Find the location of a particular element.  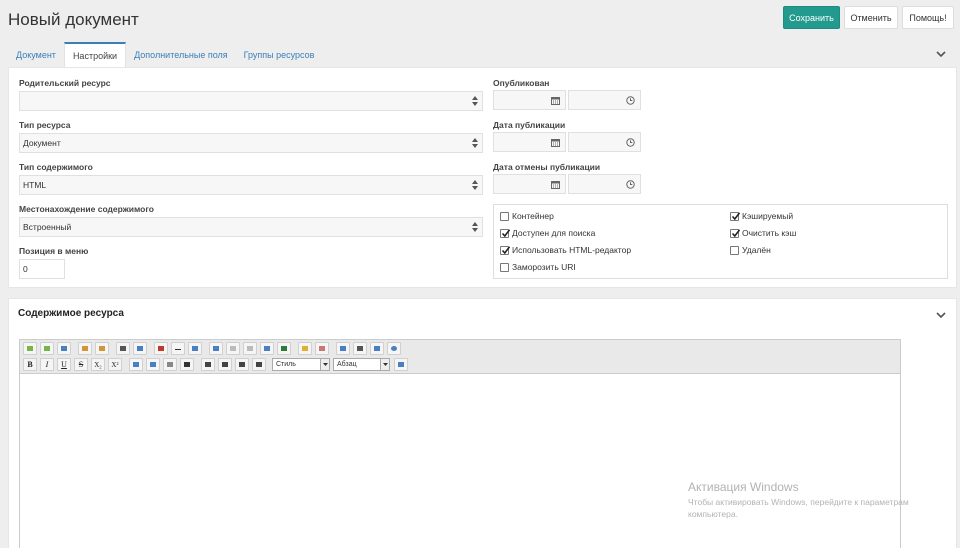

pencil-icon is located at coordinates (305, 348).